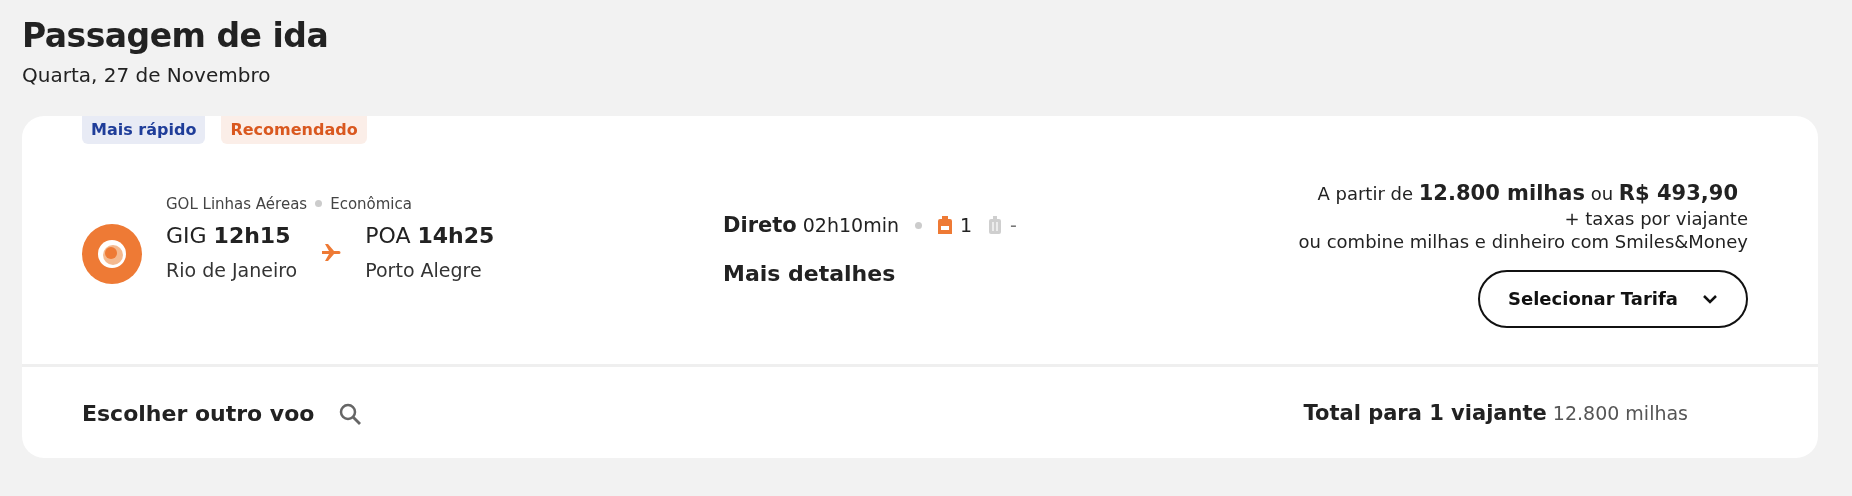  Describe the element at coordinates (371, 204) in the screenshot. I see `cabin-class: Econômica` at that location.